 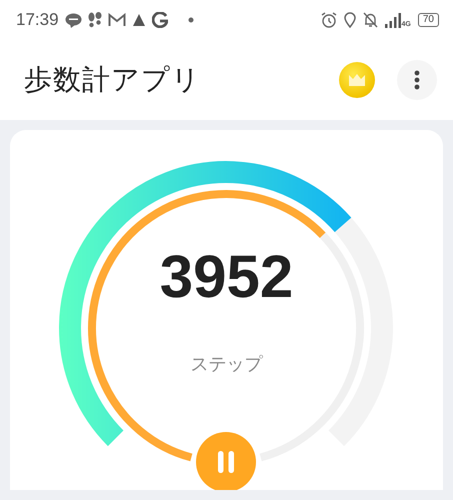 I want to click on crown-icon, so click(x=357, y=80).